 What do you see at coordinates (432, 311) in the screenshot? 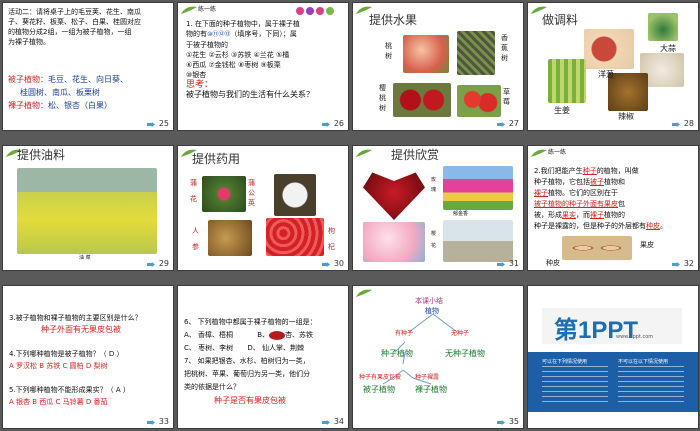
I see `root-plant: 植物` at bounding box center [432, 311].